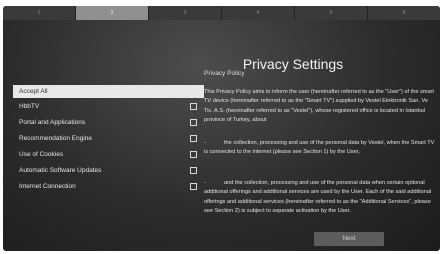 Image resolution: width=443 pixels, height=254 pixels. I want to click on use-of-cookies-checkbox, so click(193, 154).